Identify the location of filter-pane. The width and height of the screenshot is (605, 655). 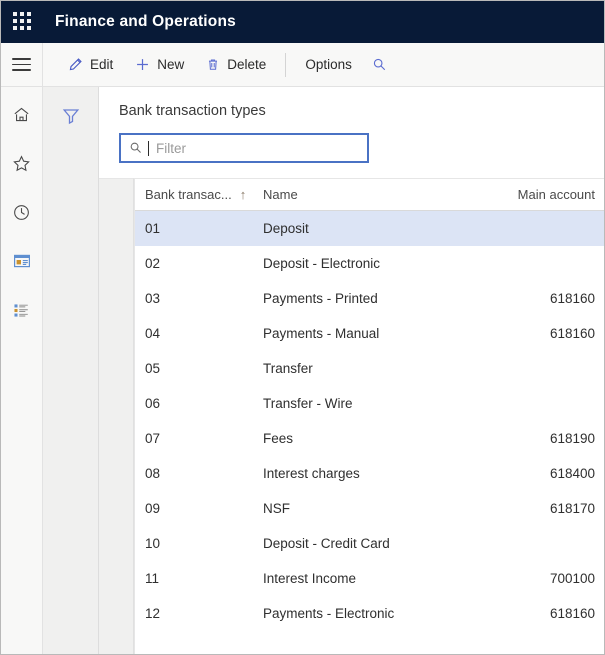
(71, 370).